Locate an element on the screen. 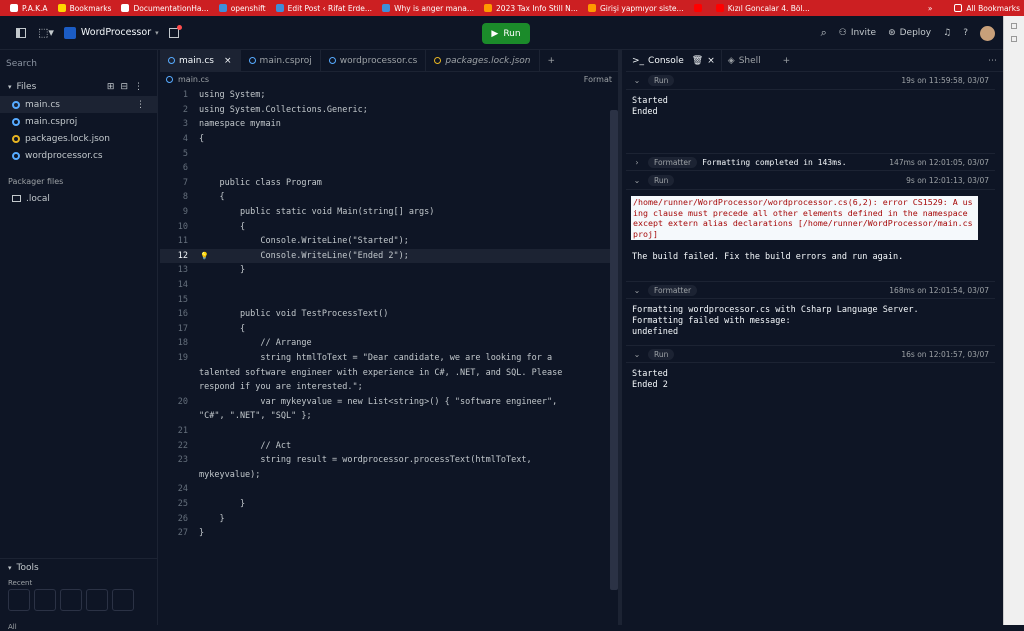  tools-section: ▾ Tools is located at coordinates (78, 568).